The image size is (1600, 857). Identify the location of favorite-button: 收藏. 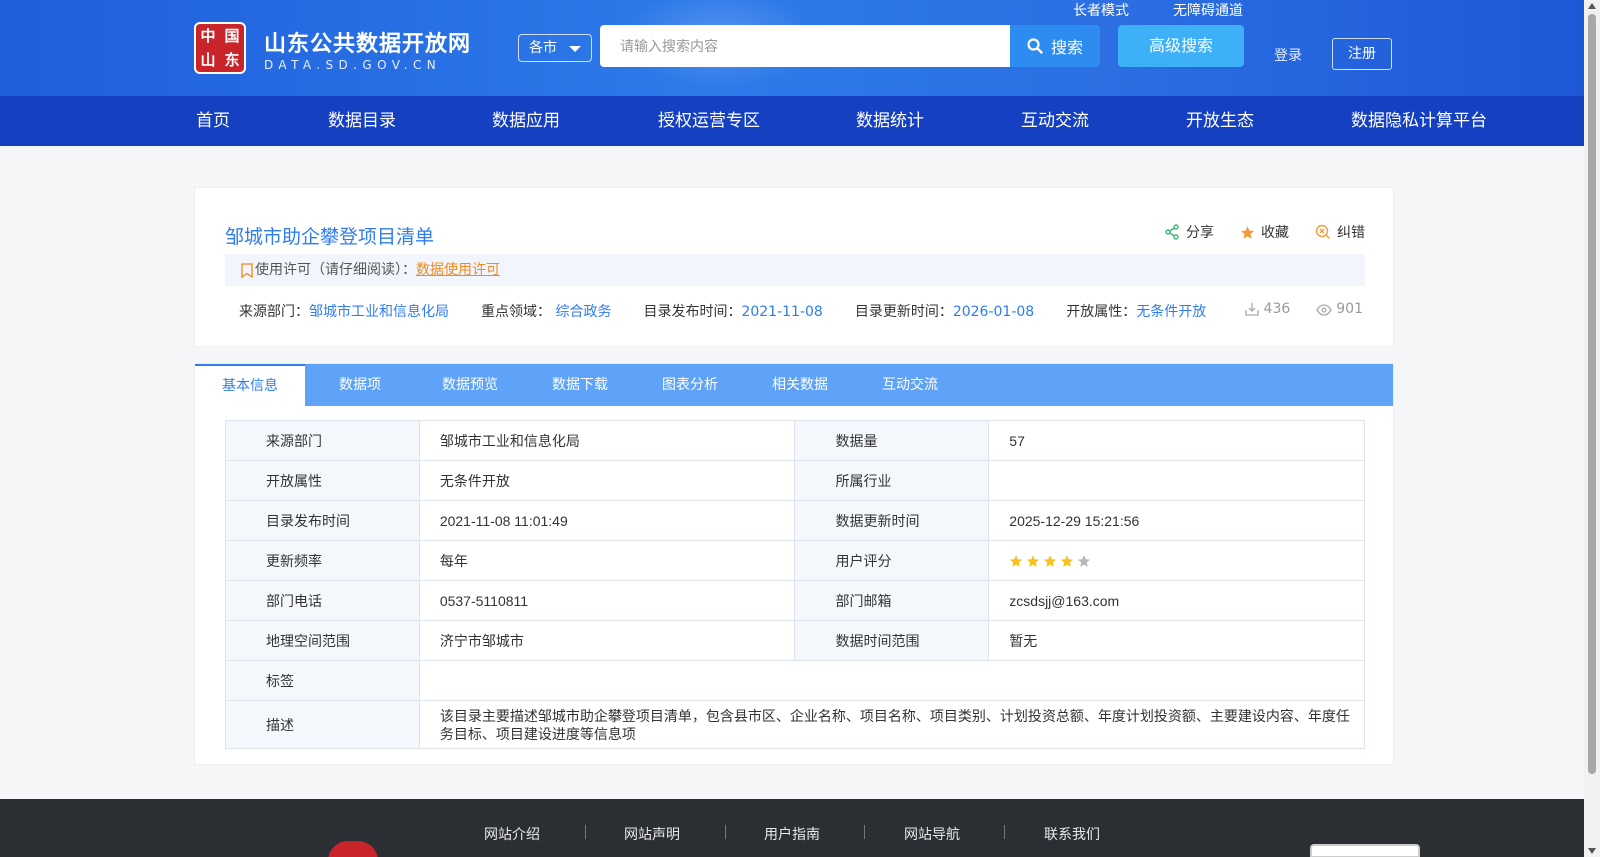
(1264, 232).